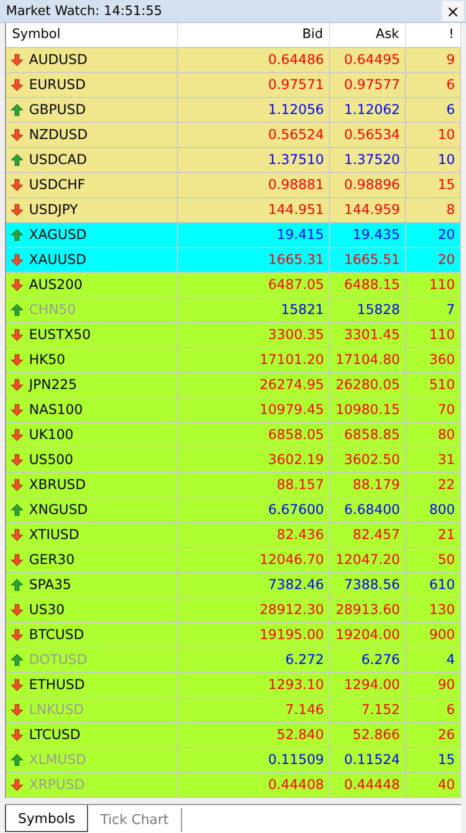  Describe the element at coordinates (254, 660) in the screenshot. I see `table-cell: 6.272` at that location.